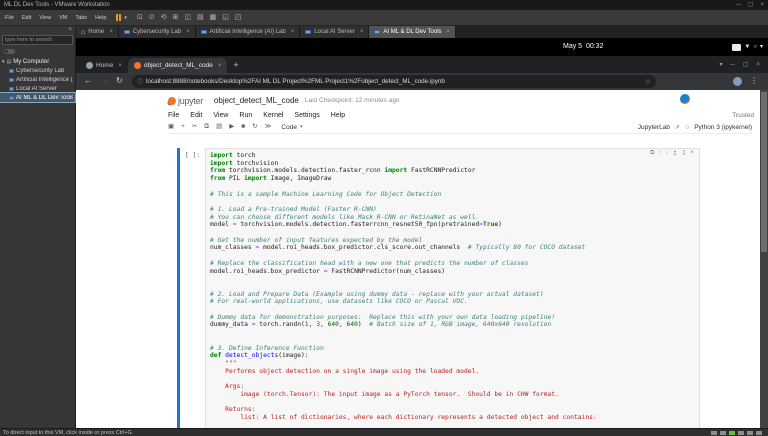  Describe the element at coordinates (37, 61) in the screenshot. I see `tree-item-my-computer: ▾ ▤ My Computer` at that location.